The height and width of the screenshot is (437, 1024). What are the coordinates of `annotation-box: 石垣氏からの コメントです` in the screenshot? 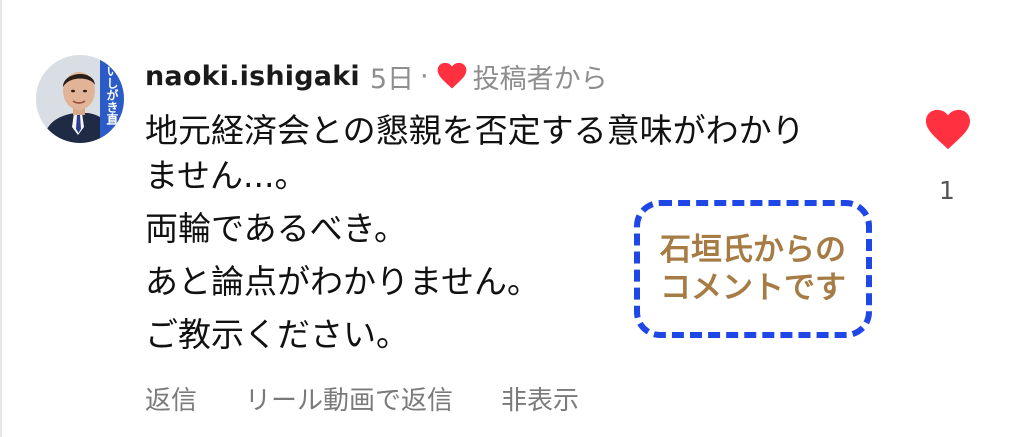 It's located at (753, 269).